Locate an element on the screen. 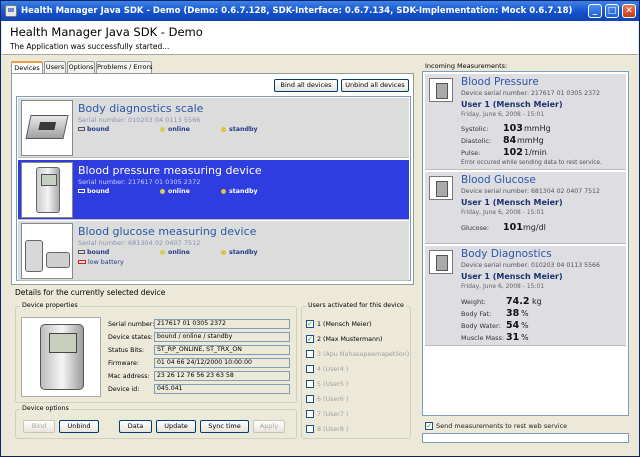 This screenshot has width=640, height=457. scale-icon is located at coordinates (47, 128).